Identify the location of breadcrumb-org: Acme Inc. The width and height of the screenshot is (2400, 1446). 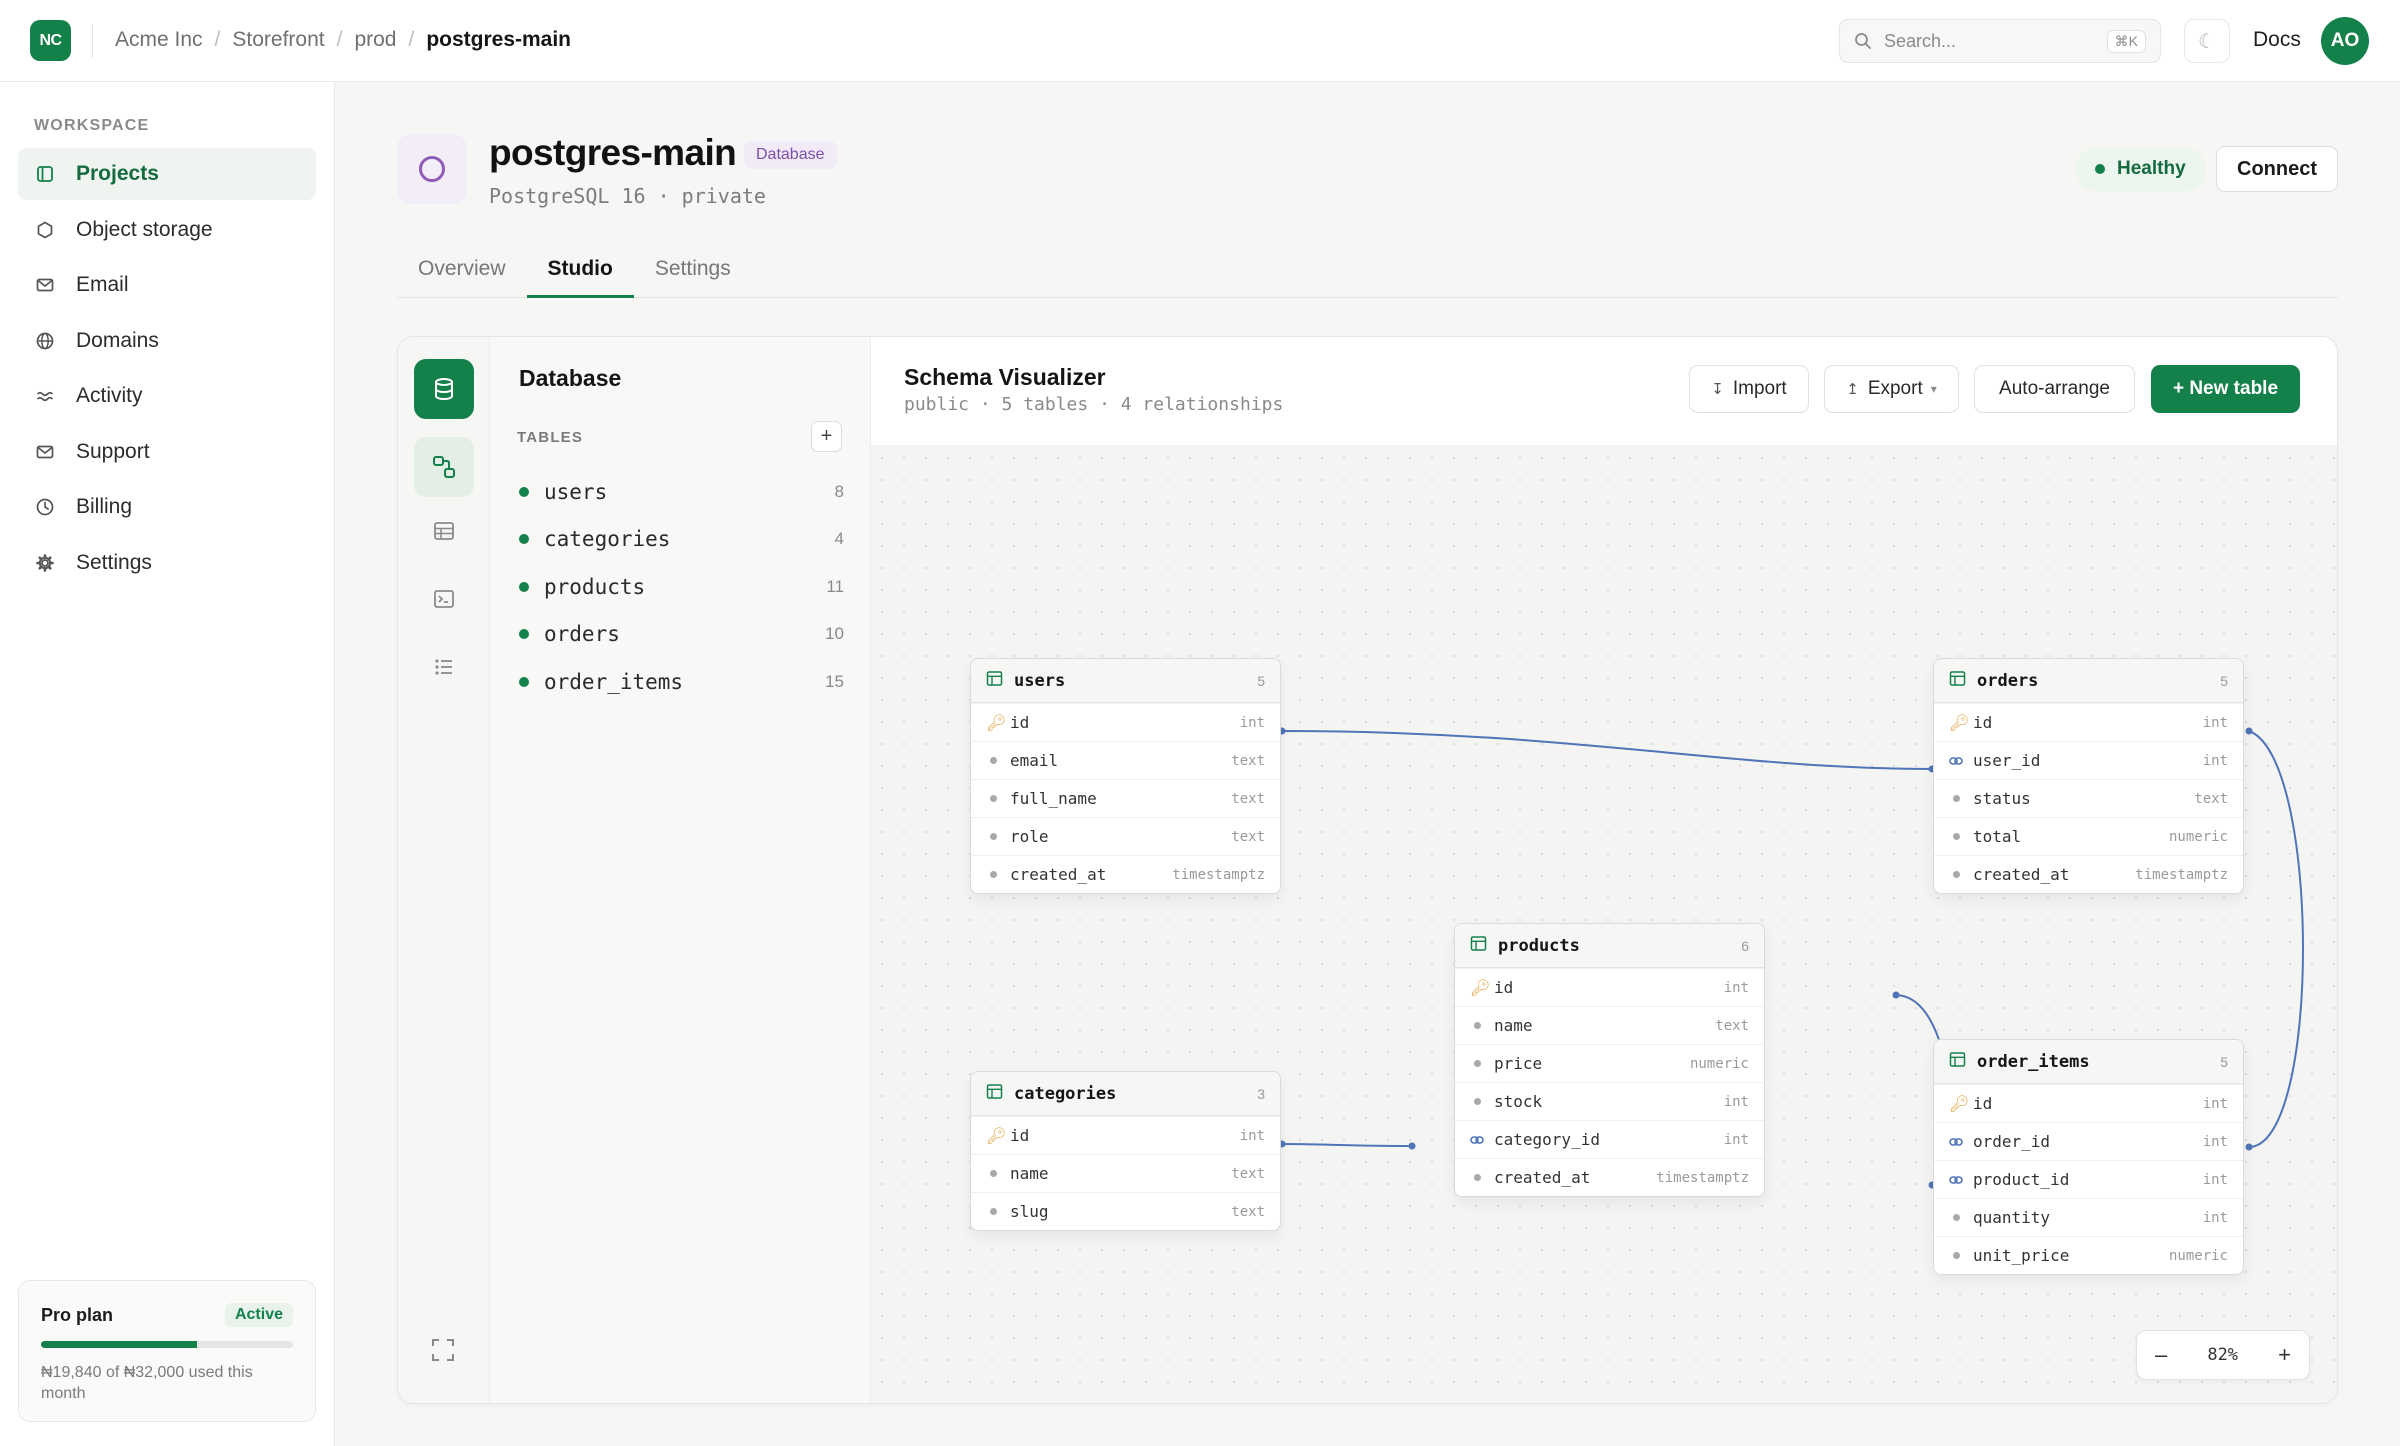
(159, 40).